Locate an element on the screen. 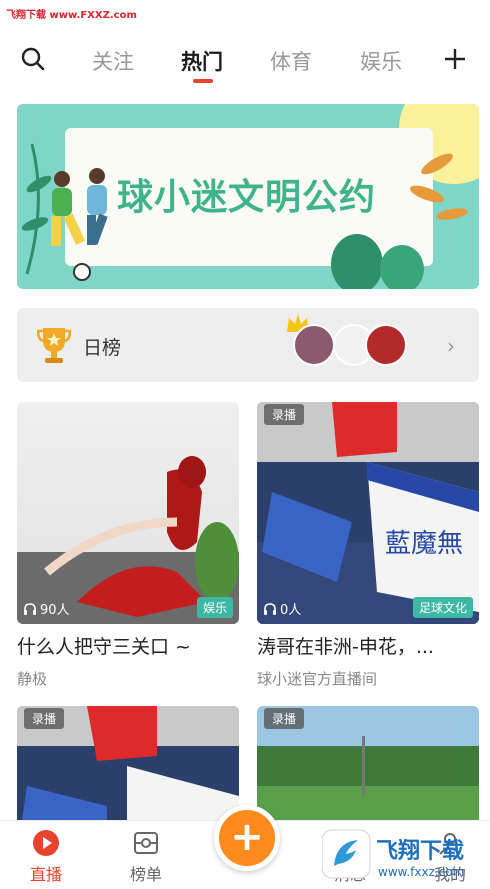 Image resolution: width=490 pixels, height=889 pixels. fxxz-logo-icon: 飞翔下载 www.fxxz.com is located at coordinates (392, 854).